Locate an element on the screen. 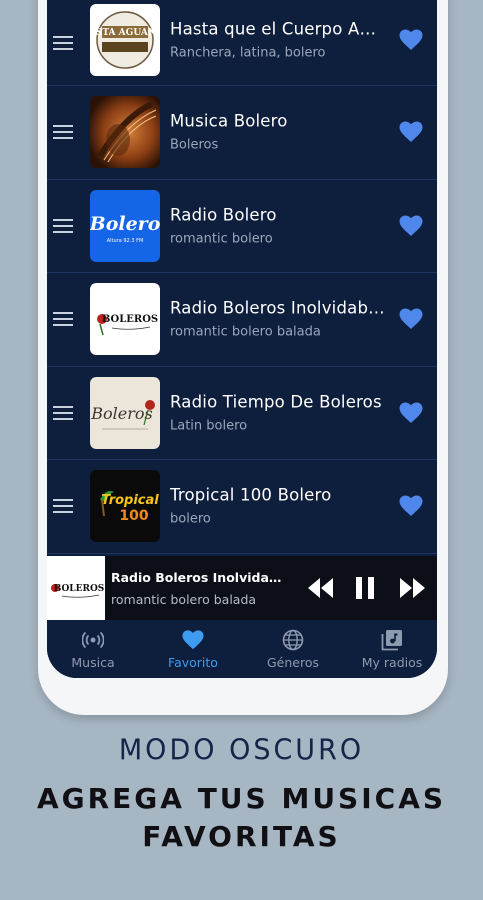  station-row-musica-bolero: Musica Bolero Boleros is located at coordinates (242, 133).